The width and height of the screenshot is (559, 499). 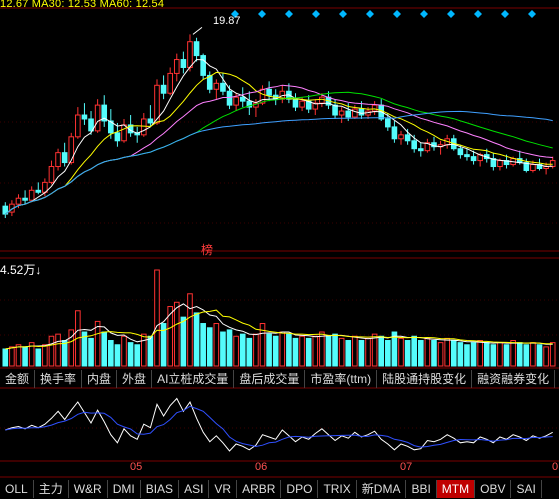 I want to click on indicator-select-tab-4: BIAS, so click(x=160, y=489).